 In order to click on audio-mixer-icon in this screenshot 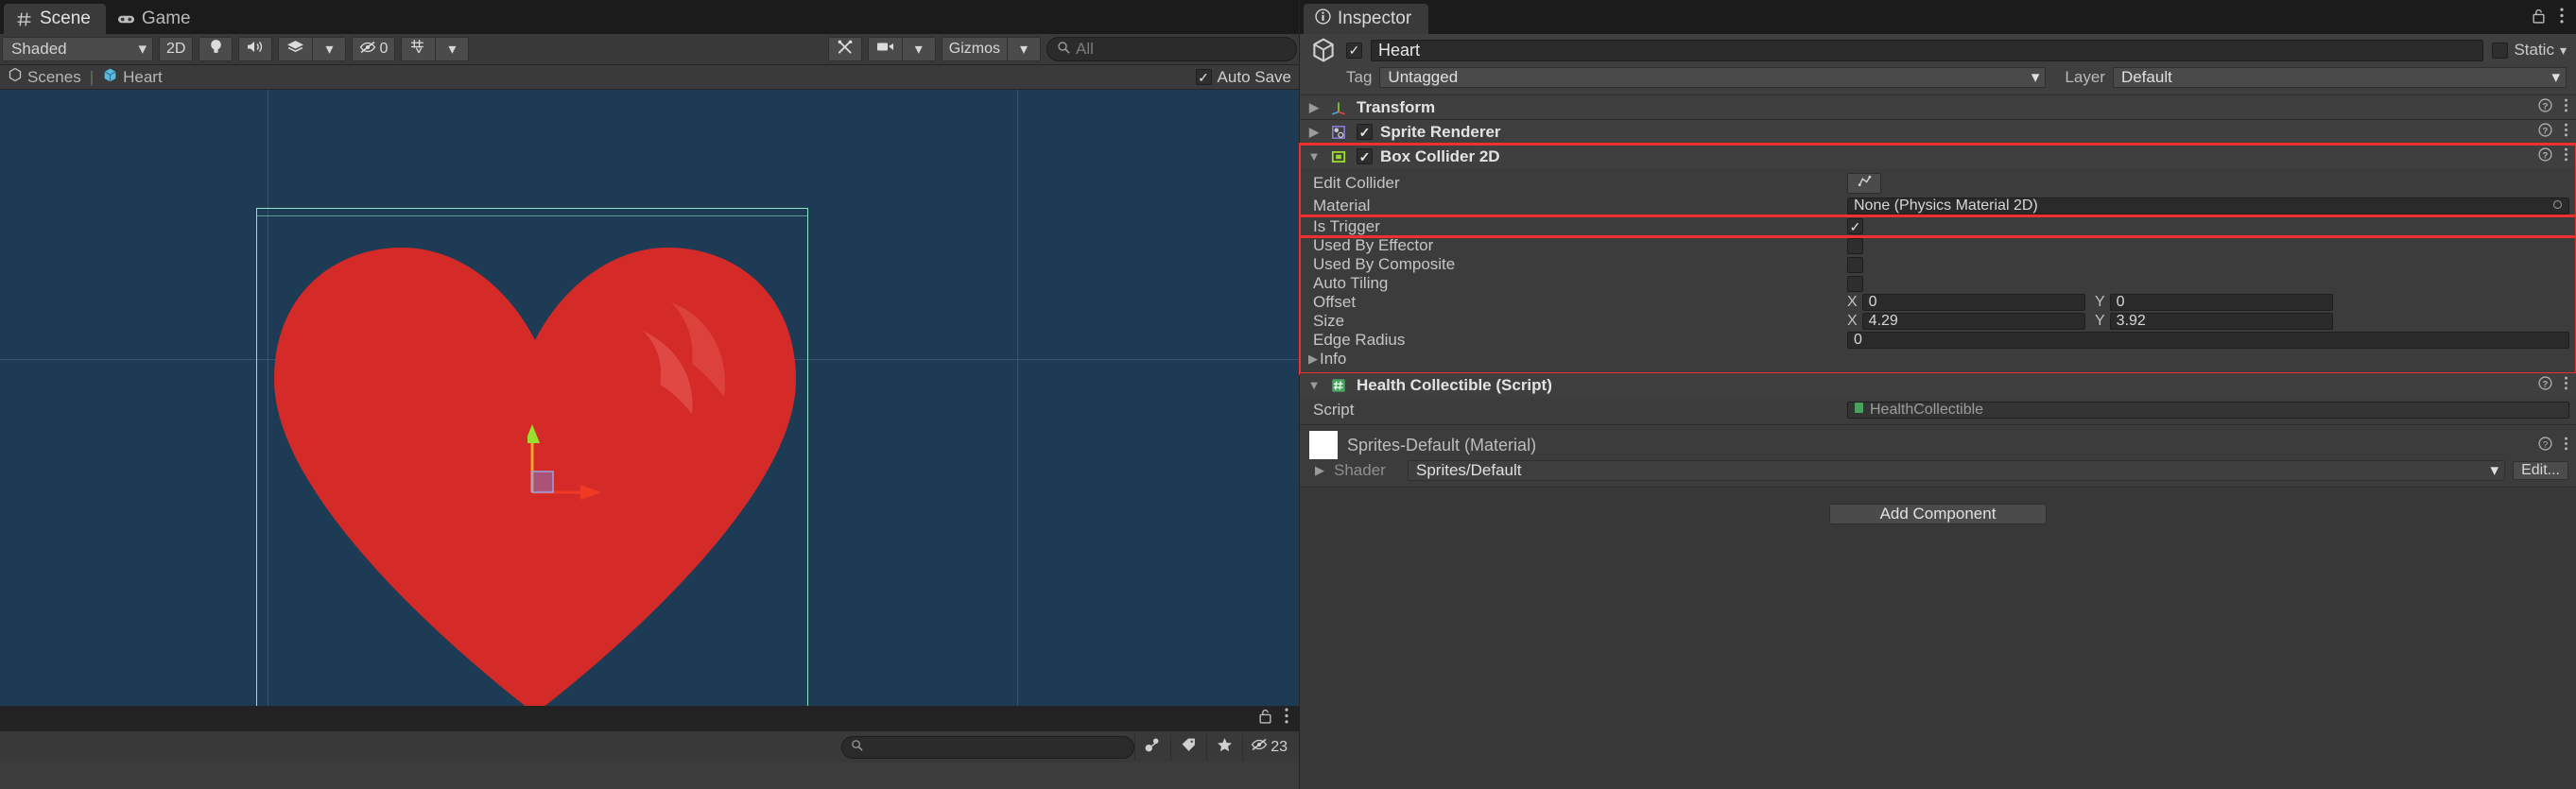, I will do `click(1153, 747)`.